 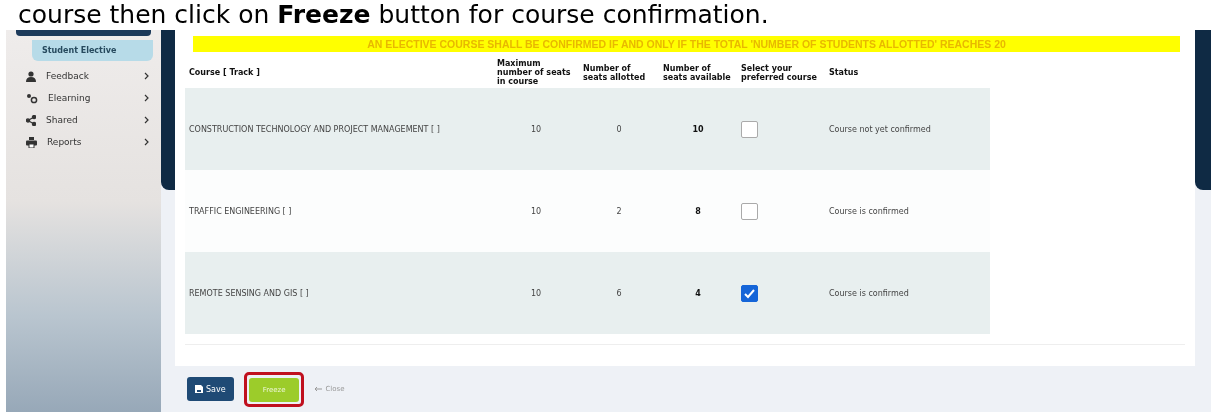 What do you see at coordinates (686, 44) in the screenshot?
I see `notice-banner: AN ELECTIVE COURSE SHALL BE CONFIRMED IF AND ONLY IF THE TOTAL 'NUMBER OF STUDENTS ALLOTTED' REACHES 20` at bounding box center [686, 44].